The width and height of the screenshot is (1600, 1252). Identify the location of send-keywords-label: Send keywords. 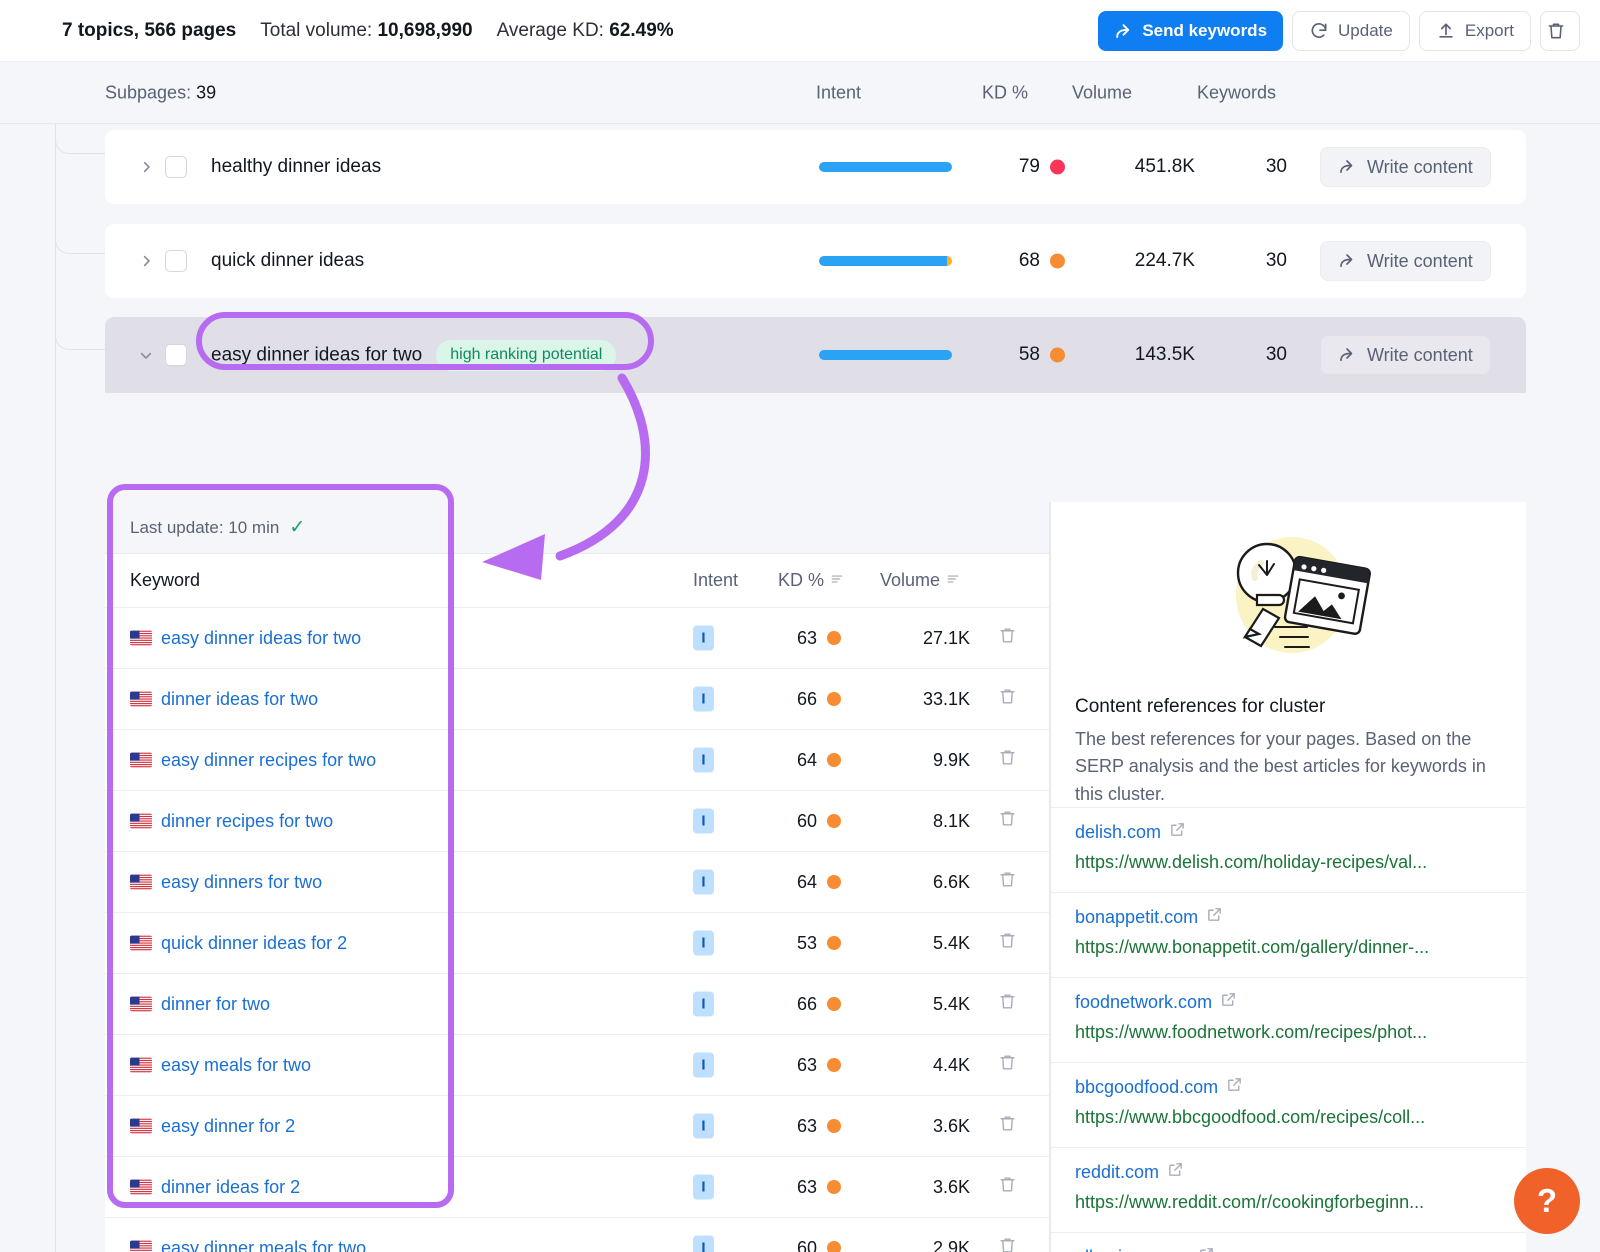
(1205, 30).